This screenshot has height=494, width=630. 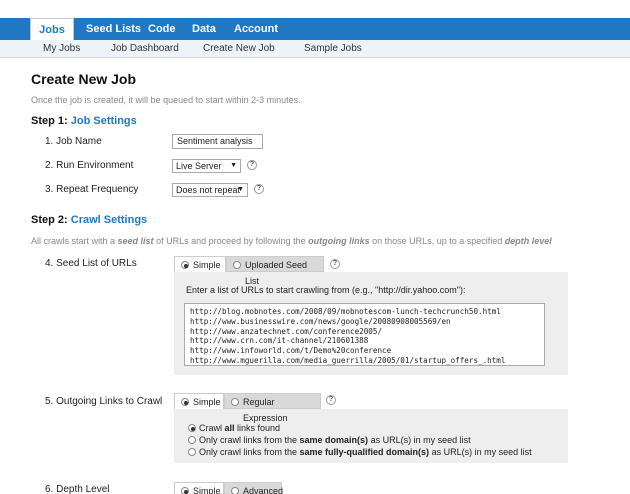 I want to click on repeat-value: Does not repeat, so click(x=208, y=190).